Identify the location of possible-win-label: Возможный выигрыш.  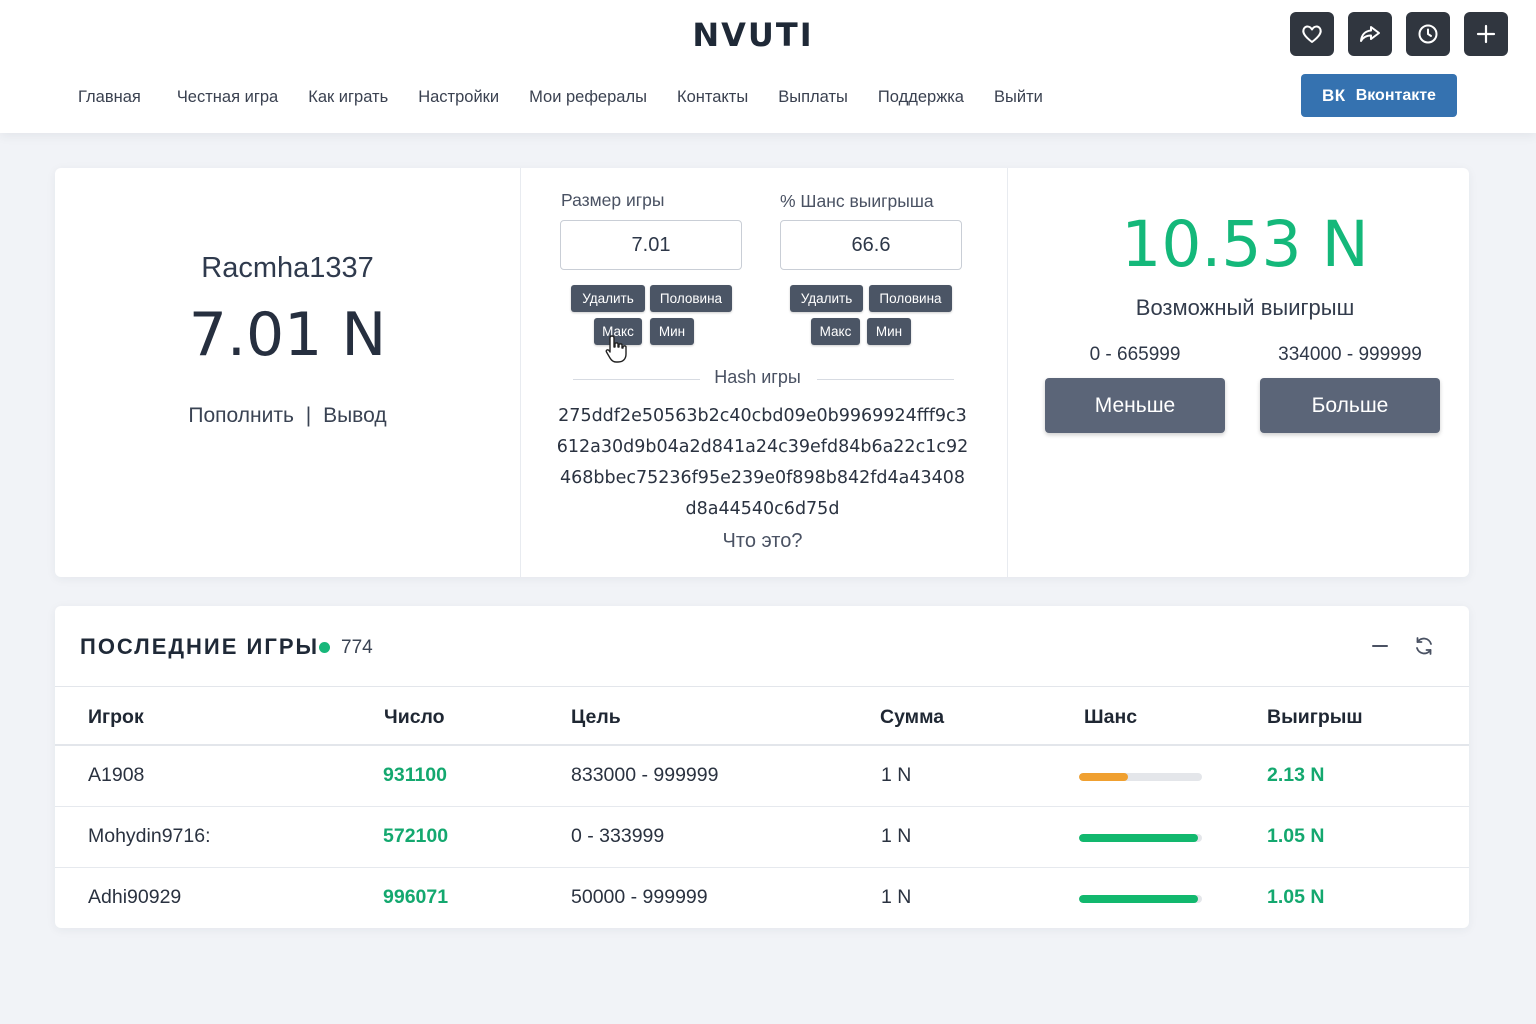
(1245, 307).